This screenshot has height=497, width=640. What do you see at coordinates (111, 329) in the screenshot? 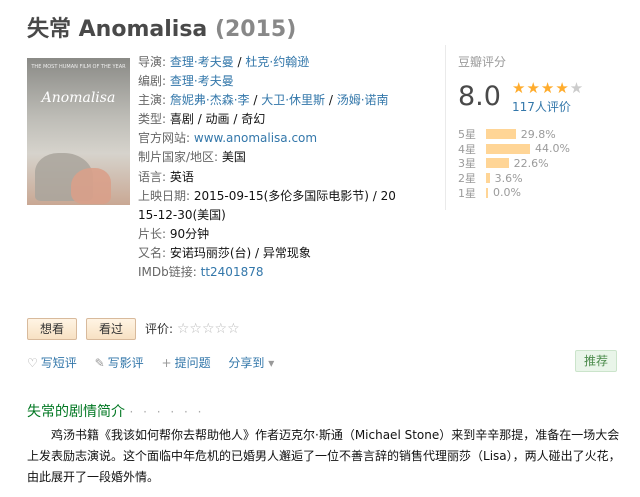
I see `watched-button: 看过` at bounding box center [111, 329].